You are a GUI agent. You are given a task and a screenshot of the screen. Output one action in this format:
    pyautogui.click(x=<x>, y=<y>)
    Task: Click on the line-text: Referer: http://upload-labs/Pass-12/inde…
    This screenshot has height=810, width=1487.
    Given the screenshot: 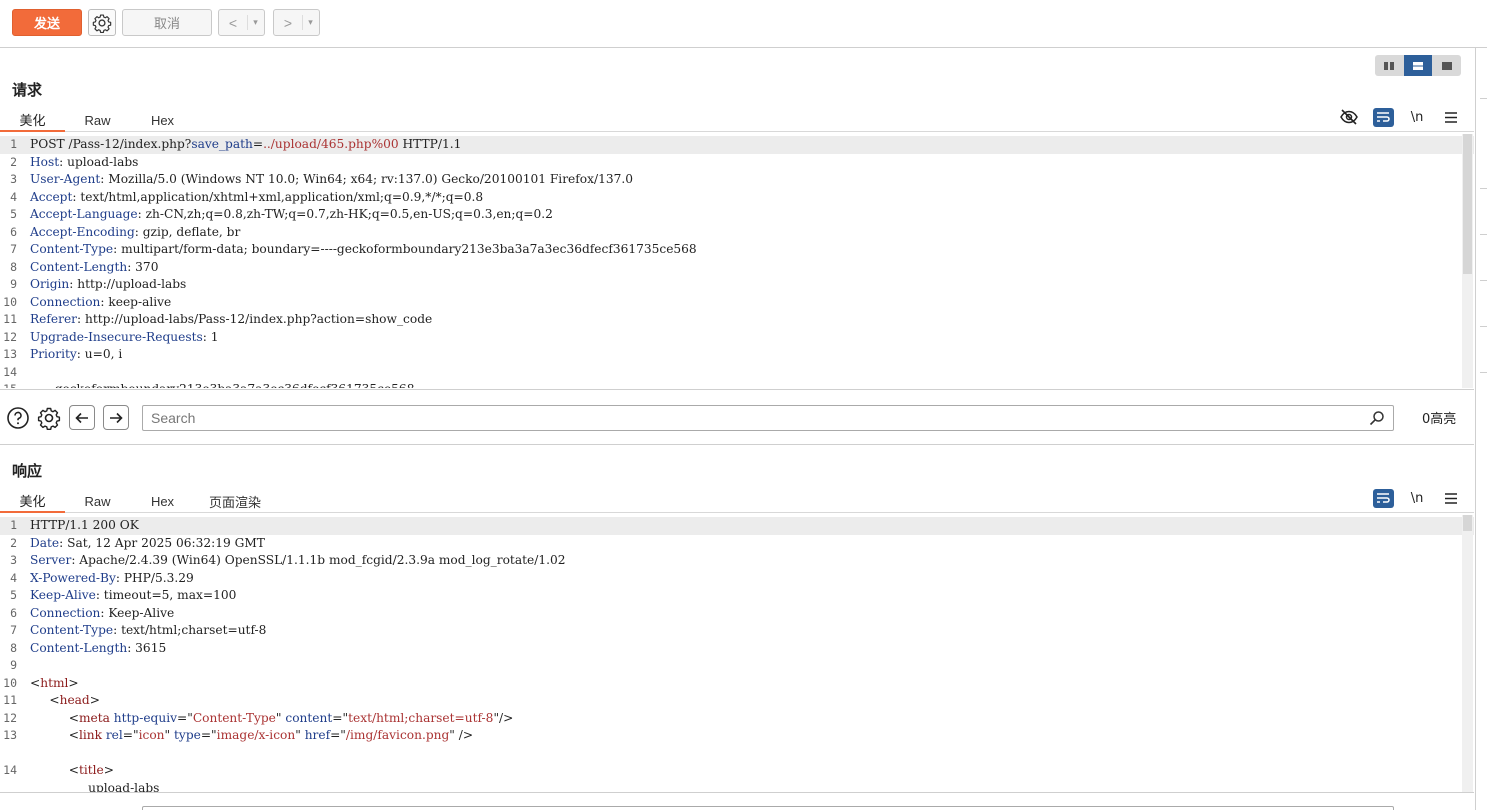 What is the action you would take?
    pyautogui.click(x=231, y=319)
    